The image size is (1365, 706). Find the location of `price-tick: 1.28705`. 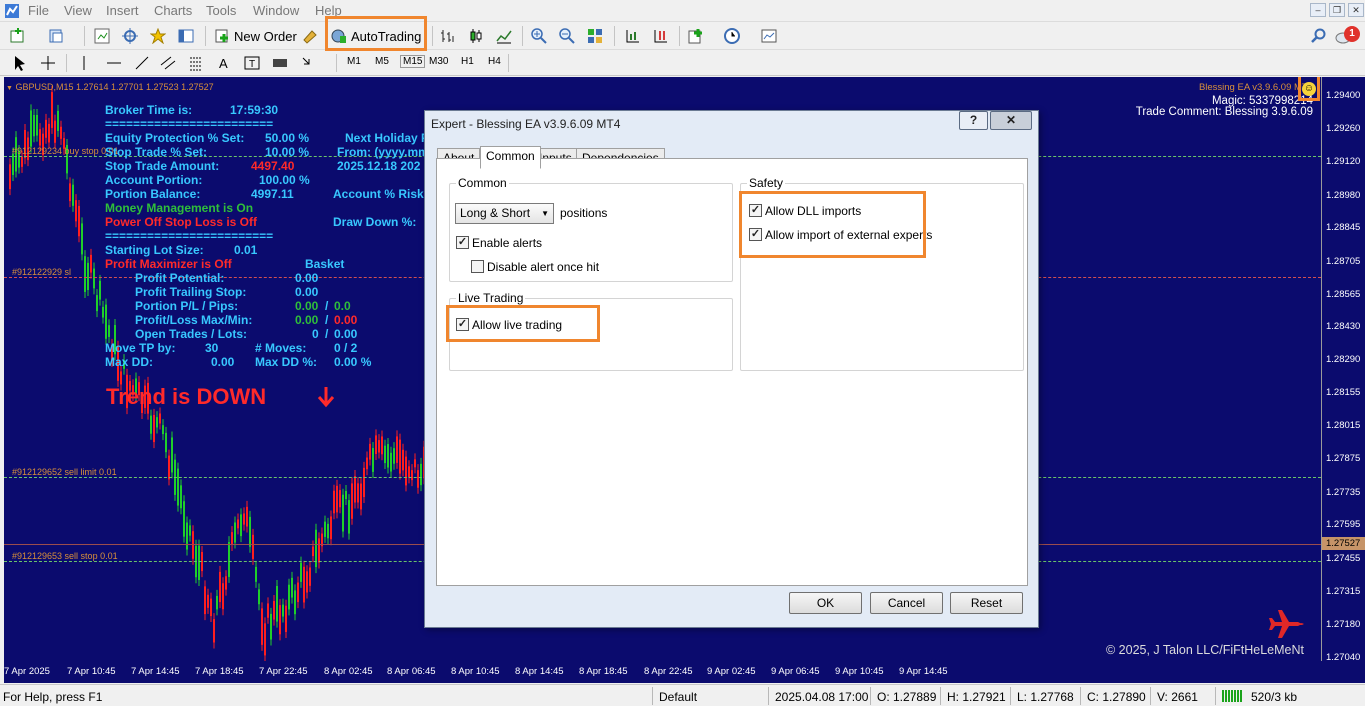

price-tick: 1.28705 is located at coordinates (1343, 261).